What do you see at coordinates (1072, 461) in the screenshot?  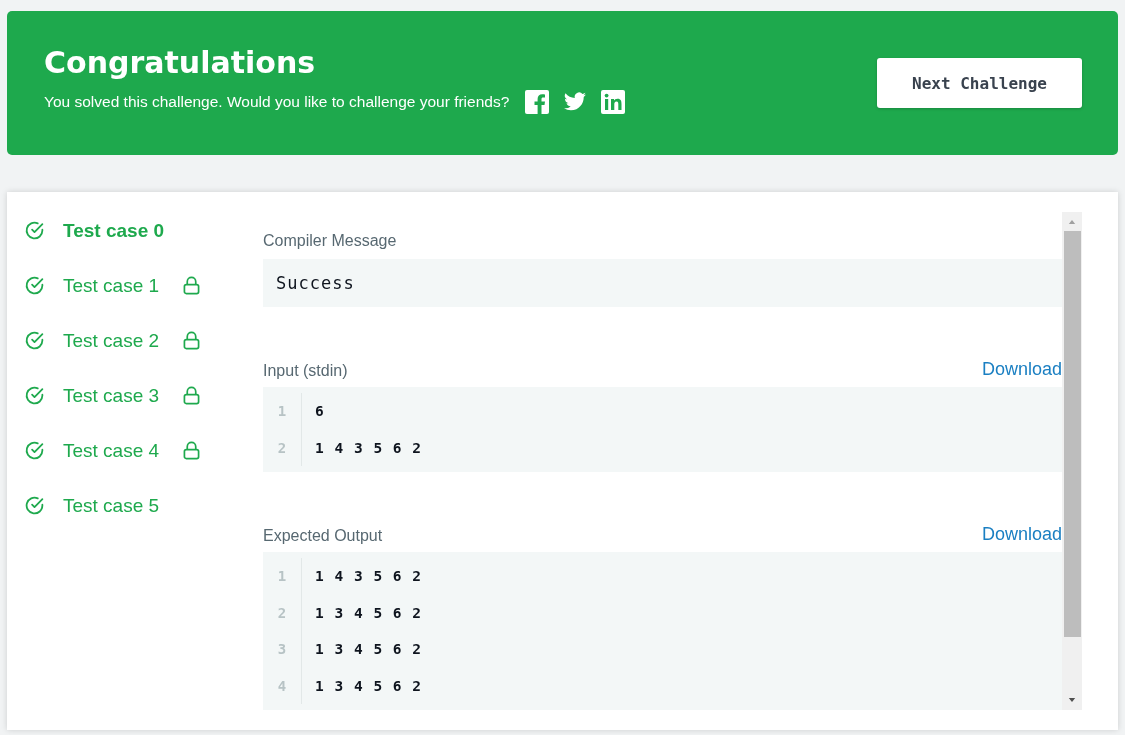 I see `scrollbar-drawing` at bounding box center [1072, 461].